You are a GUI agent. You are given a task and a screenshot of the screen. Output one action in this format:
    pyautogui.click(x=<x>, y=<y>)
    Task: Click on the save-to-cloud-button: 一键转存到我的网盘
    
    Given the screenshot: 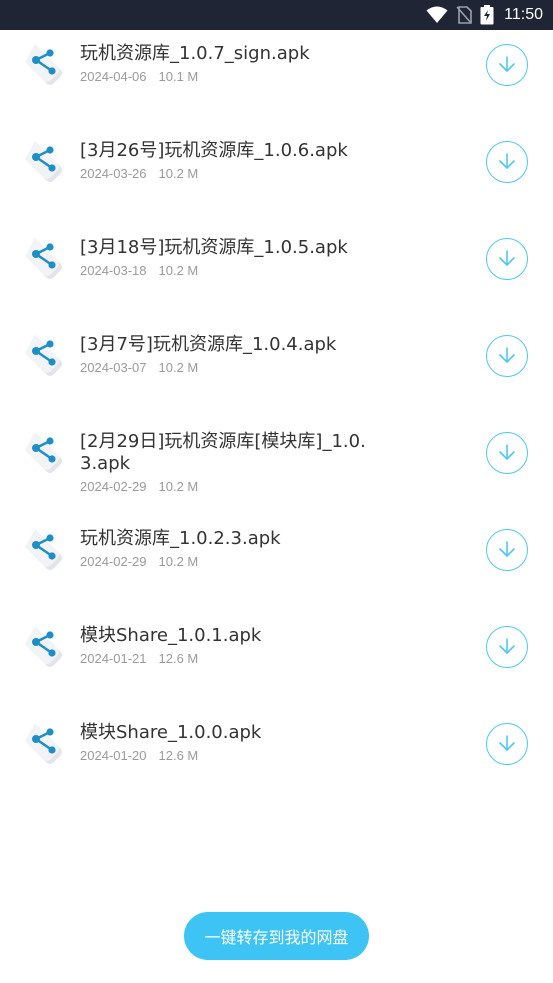 What is the action you would take?
    pyautogui.click(x=276, y=936)
    